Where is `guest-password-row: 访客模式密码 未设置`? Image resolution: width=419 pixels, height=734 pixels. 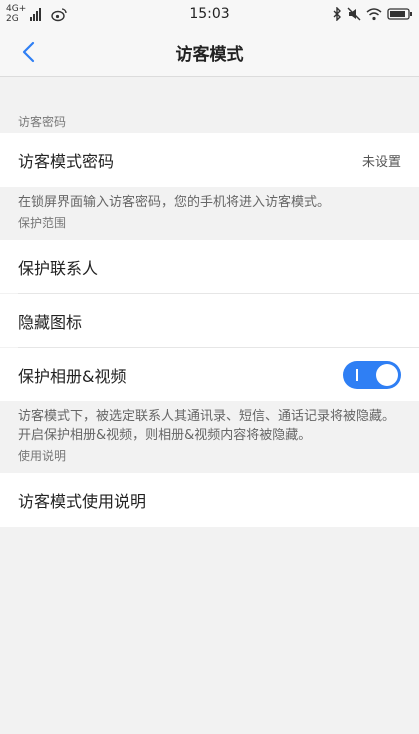
guest-password-row: 访客模式密码 未设置 is located at coordinates (209, 160).